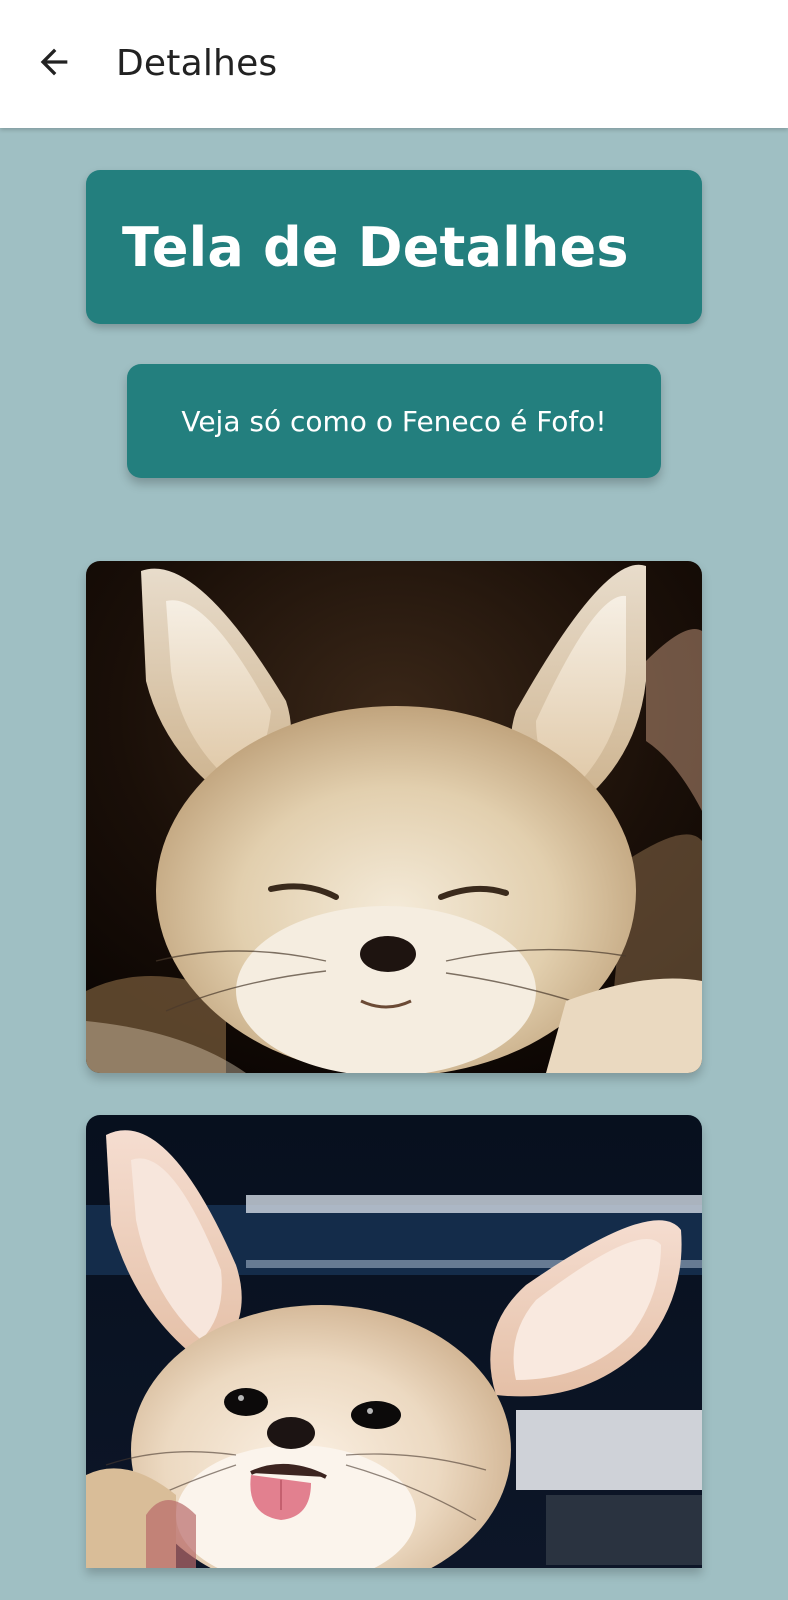  What do you see at coordinates (394, 64) in the screenshot?
I see `app-bar: Detalhes` at bounding box center [394, 64].